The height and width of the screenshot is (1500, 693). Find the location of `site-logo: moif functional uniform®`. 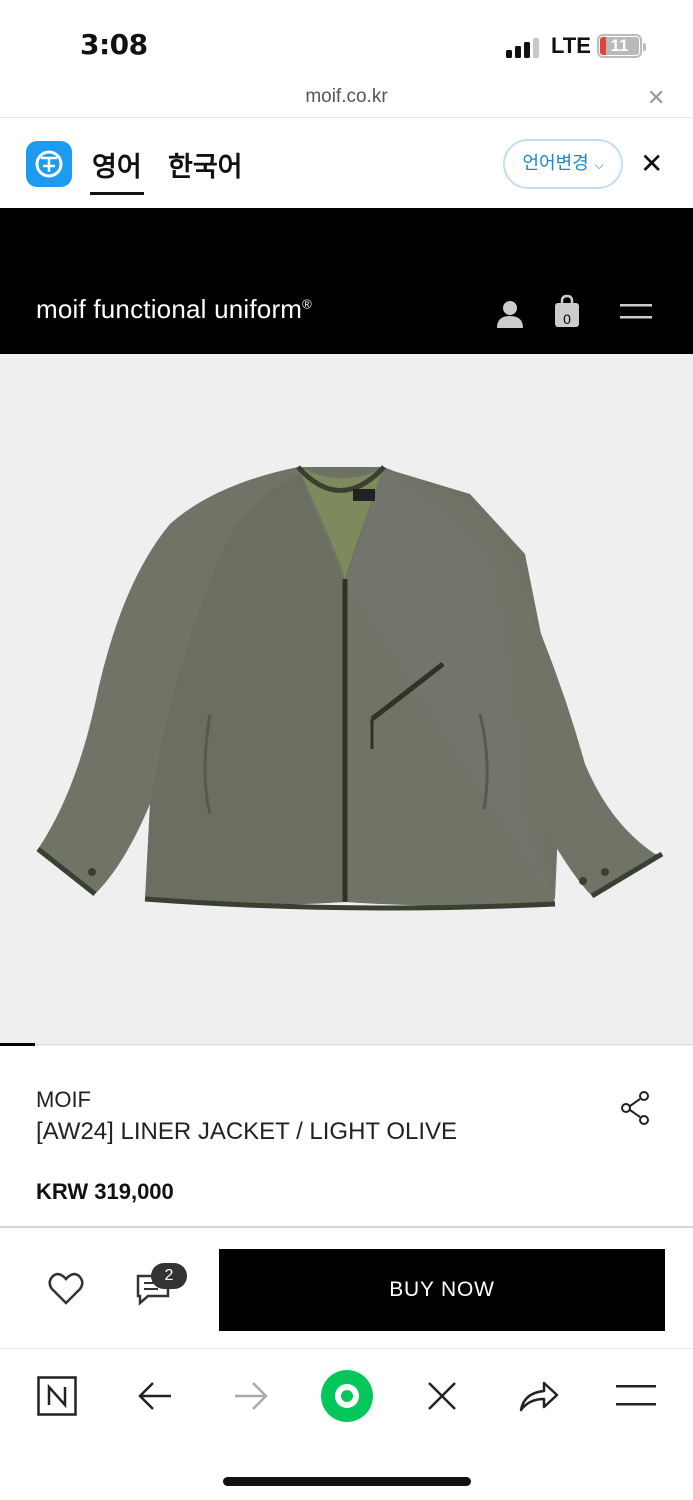

site-logo: moif functional uniform® is located at coordinates (174, 309).